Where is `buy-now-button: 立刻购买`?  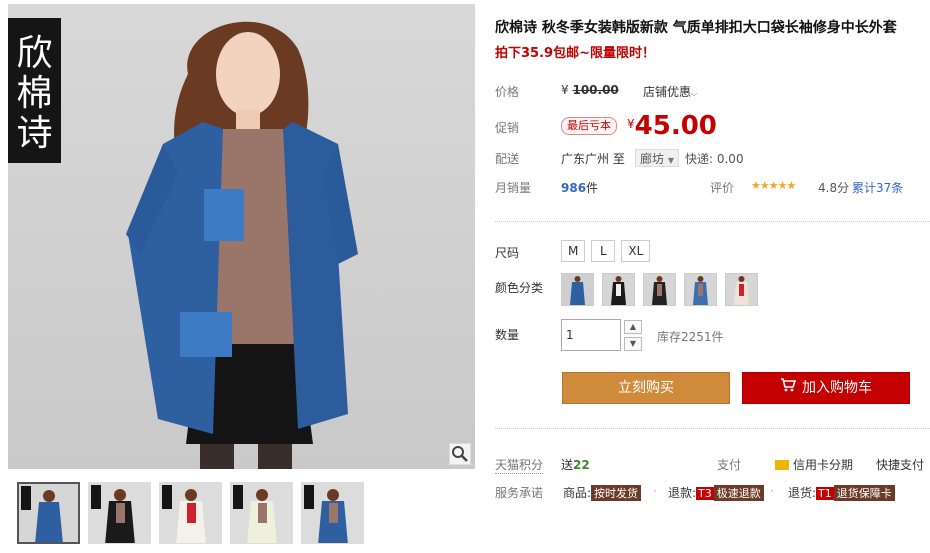
buy-now-button: 立刻购买 is located at coordinates (646, 388).